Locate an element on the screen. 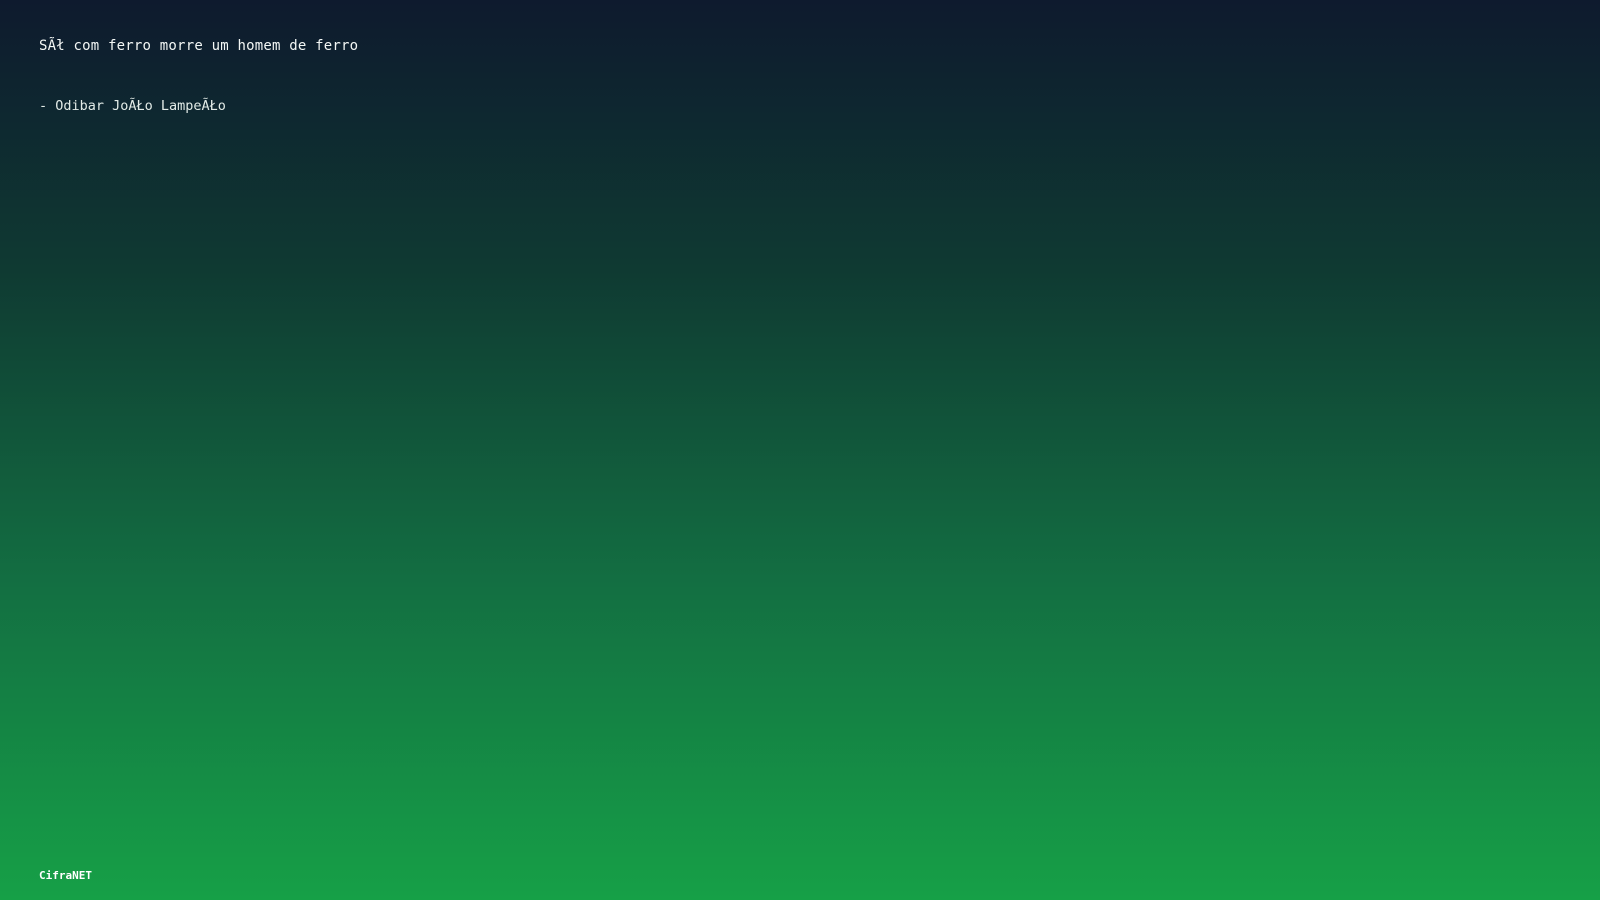  quote-text: SÃł com ferro morre um homem de ferro is located at coordinates (199, 46).